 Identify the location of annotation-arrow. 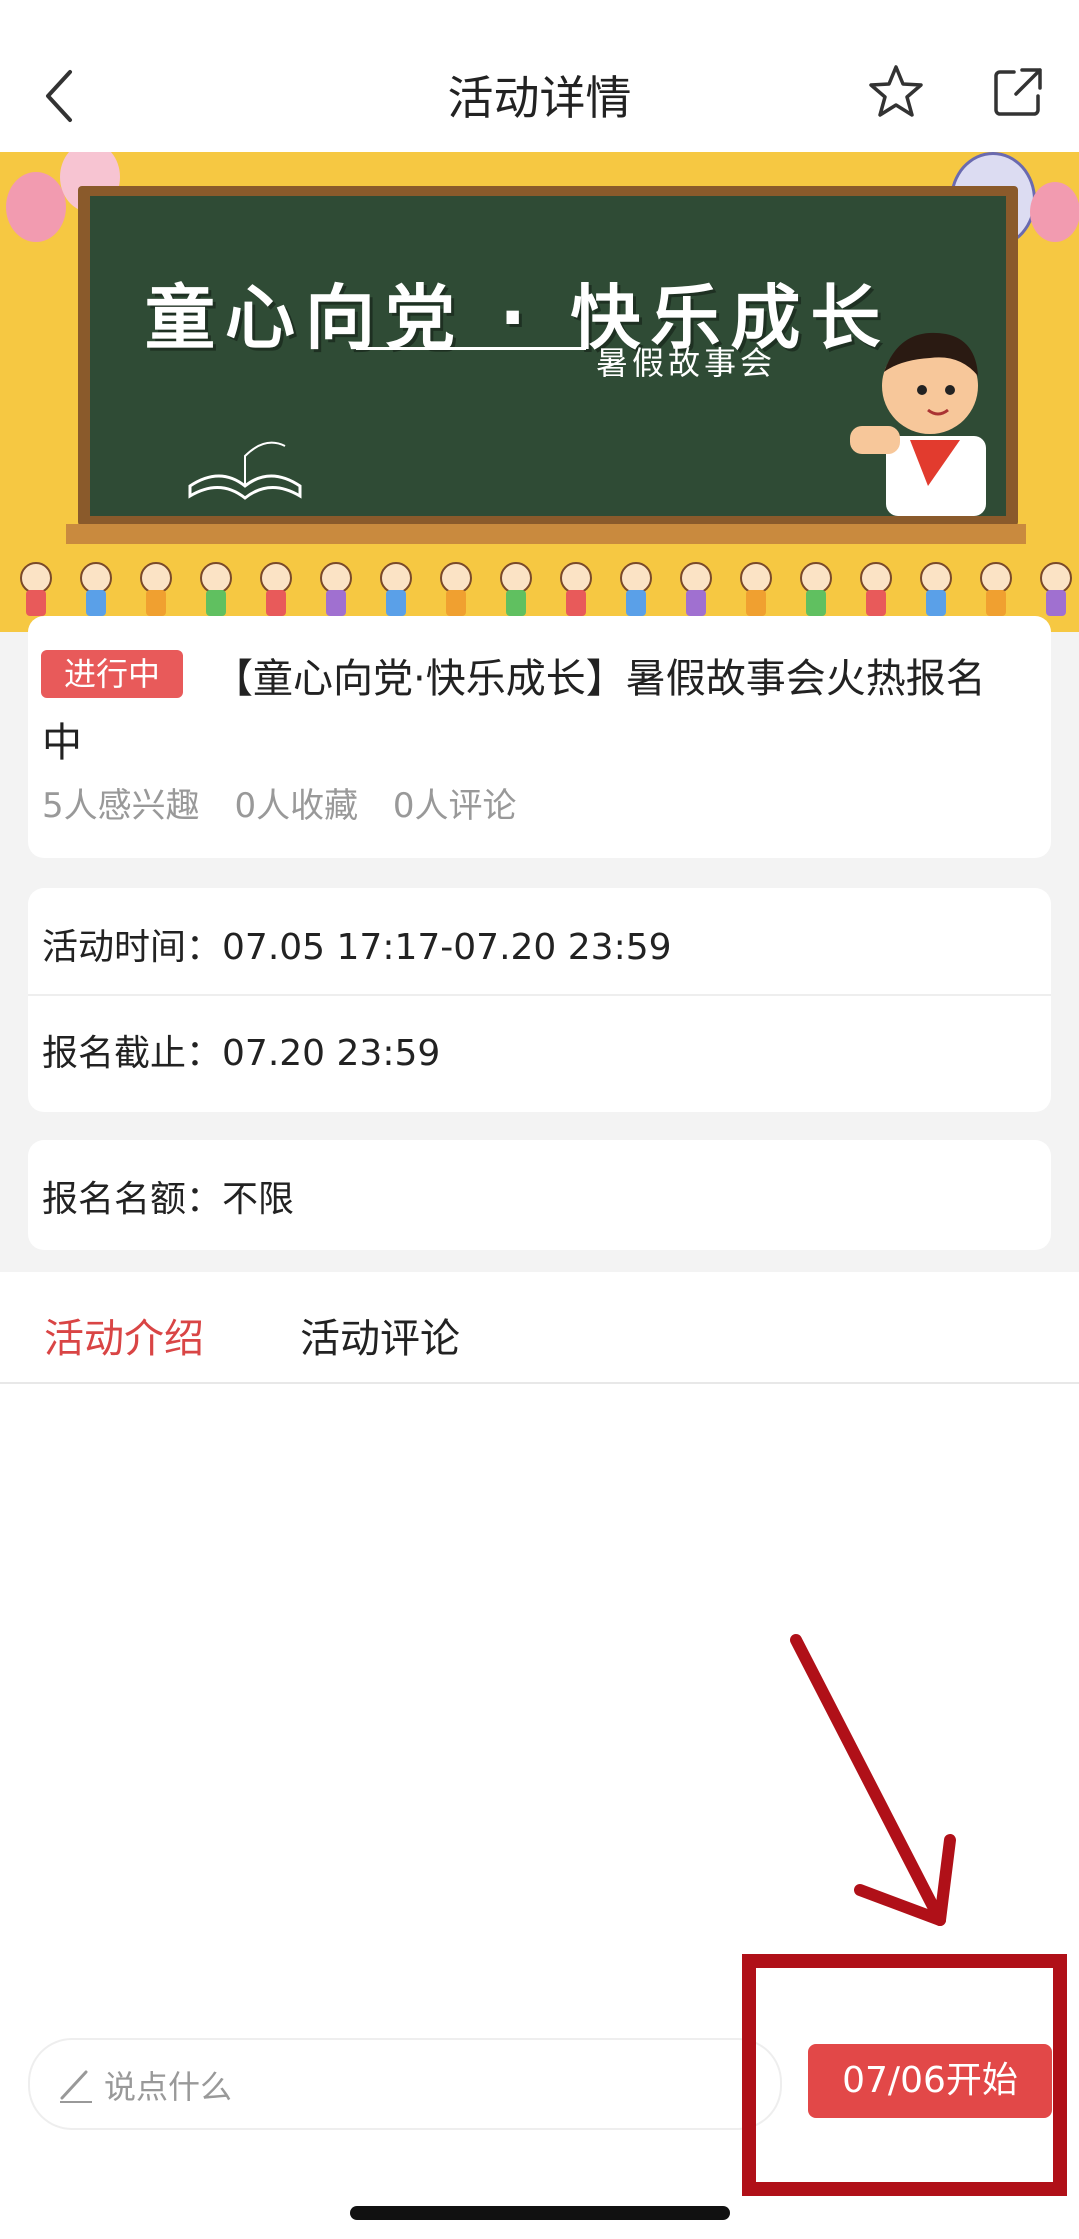
(873, 1780).